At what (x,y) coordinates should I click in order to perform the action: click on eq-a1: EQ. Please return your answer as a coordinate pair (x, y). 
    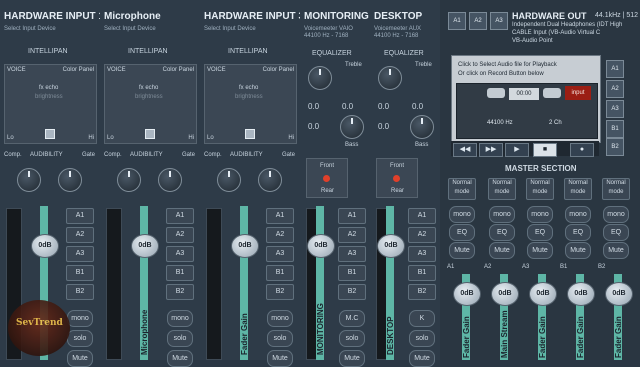
    Looking at the image, I should click on (462, 232).